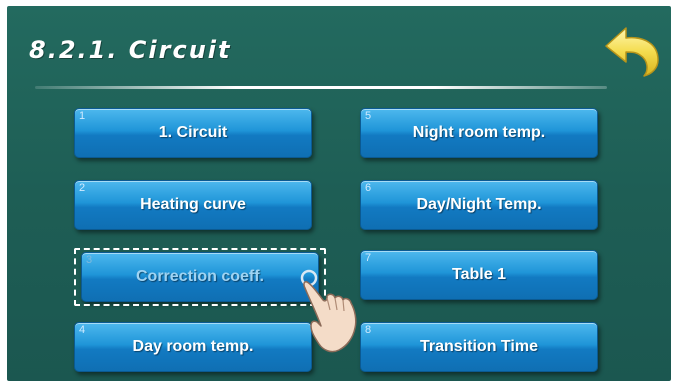  What do you see at coordinates (321, 87) in the screenshot?
I see `title-divider` at bounding box center [321, 87].